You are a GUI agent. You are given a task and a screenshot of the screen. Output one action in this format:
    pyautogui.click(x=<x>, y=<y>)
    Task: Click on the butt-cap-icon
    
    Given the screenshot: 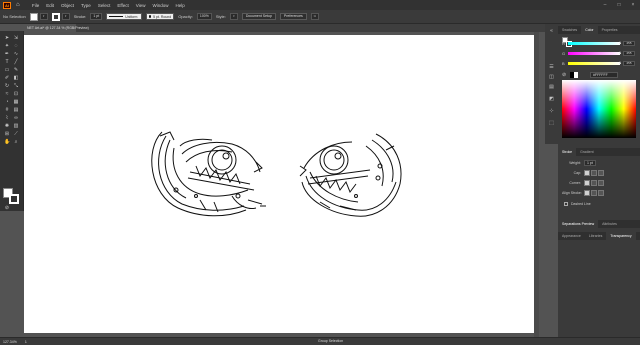 What is the action you would take?
    pyautogui.click(x=587, y=172)
    